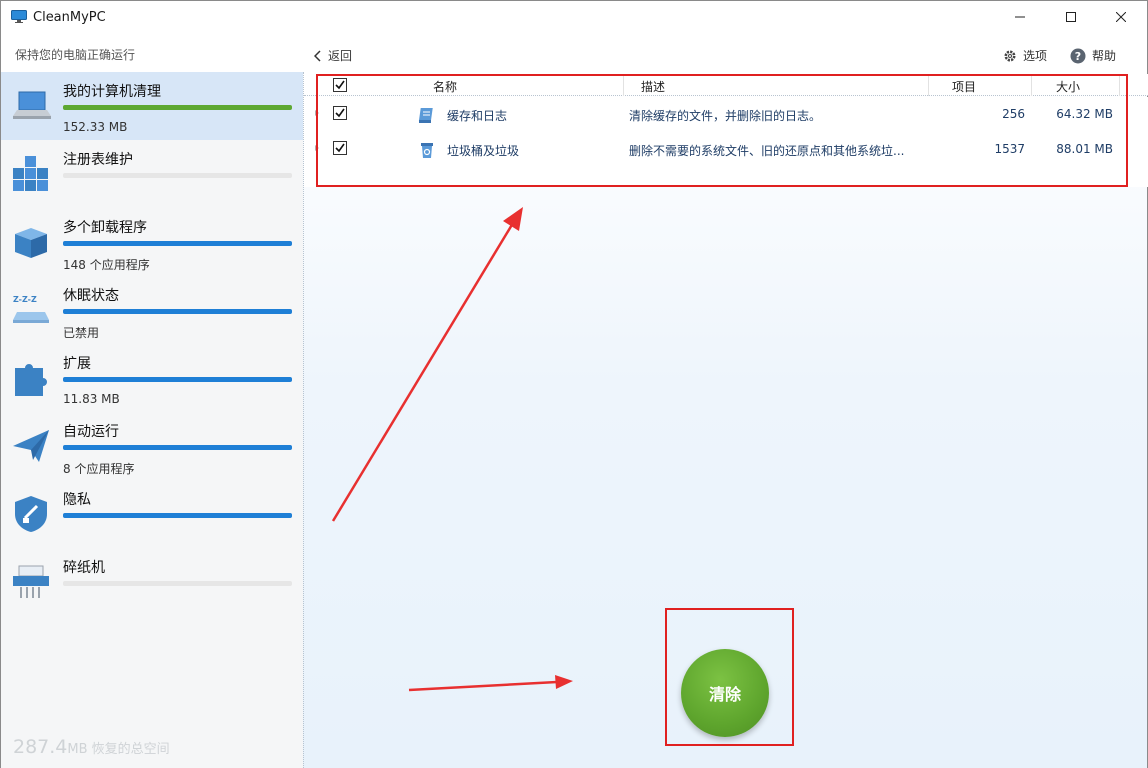 Image resolution: width=1148 pixels, height=768 pixels. Describe the element at coordinates (513, 219) in the screenshot. I see `annotation-arrowhead-up` at that location.